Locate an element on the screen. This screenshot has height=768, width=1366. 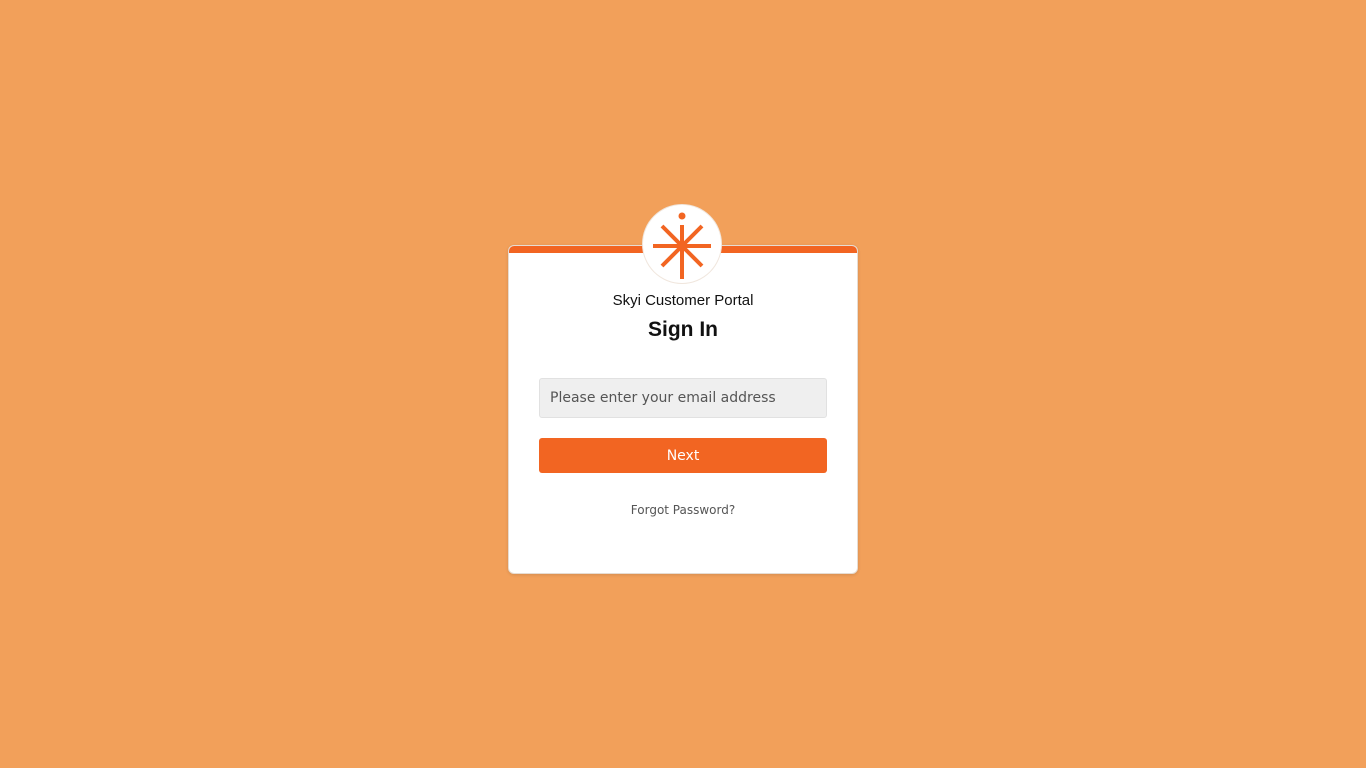
forgot-password-link: Forgot Password? is located at coordinates (683, 510).